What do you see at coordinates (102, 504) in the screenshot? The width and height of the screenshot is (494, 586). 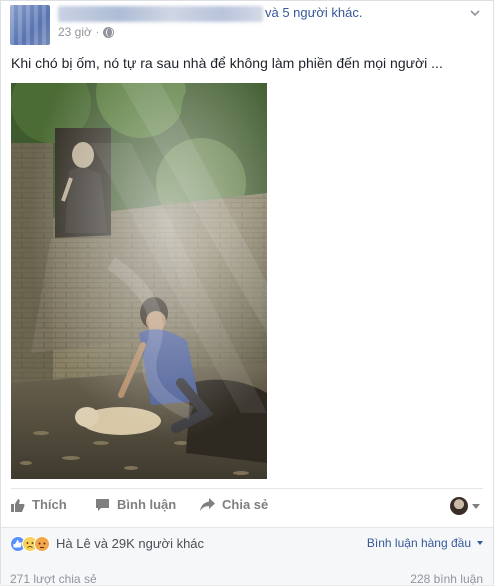 I see `comment-icon` at bounding box center [102, 504].